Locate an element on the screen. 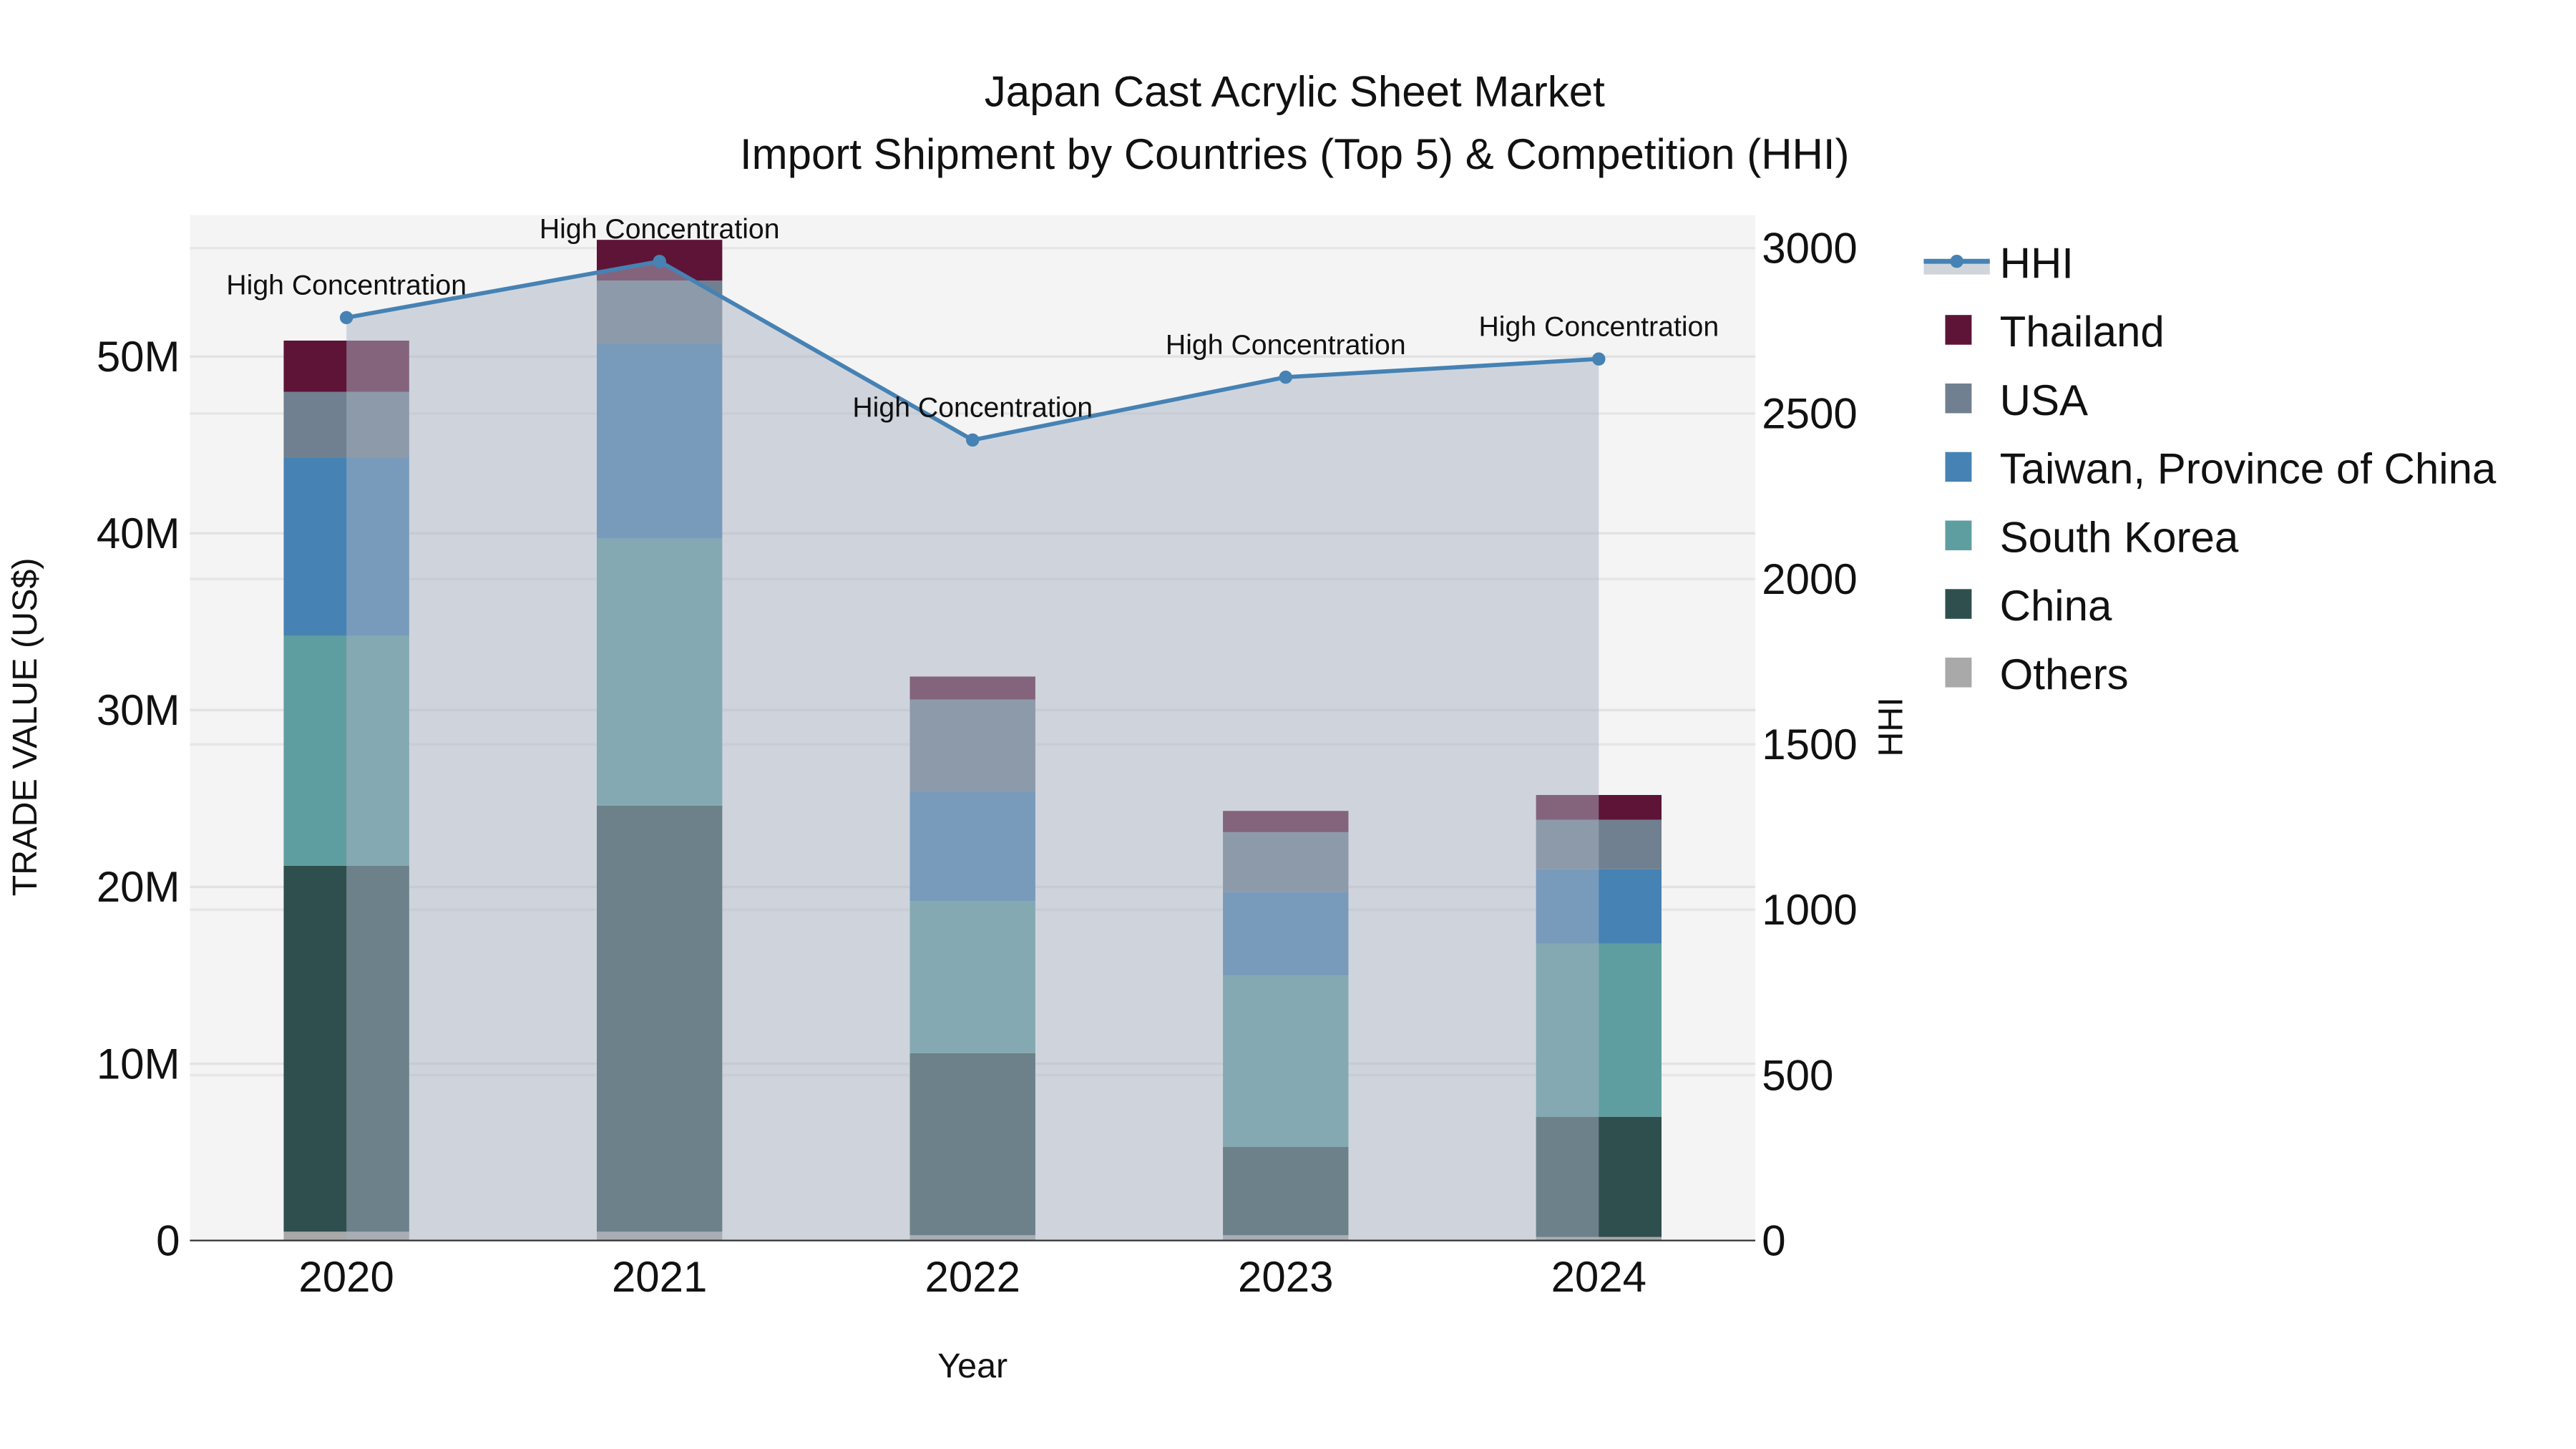 The height and width of the screenshot is (1449, 2576). y2-tick-label: 3000 is located at coordinates (1809, 249).